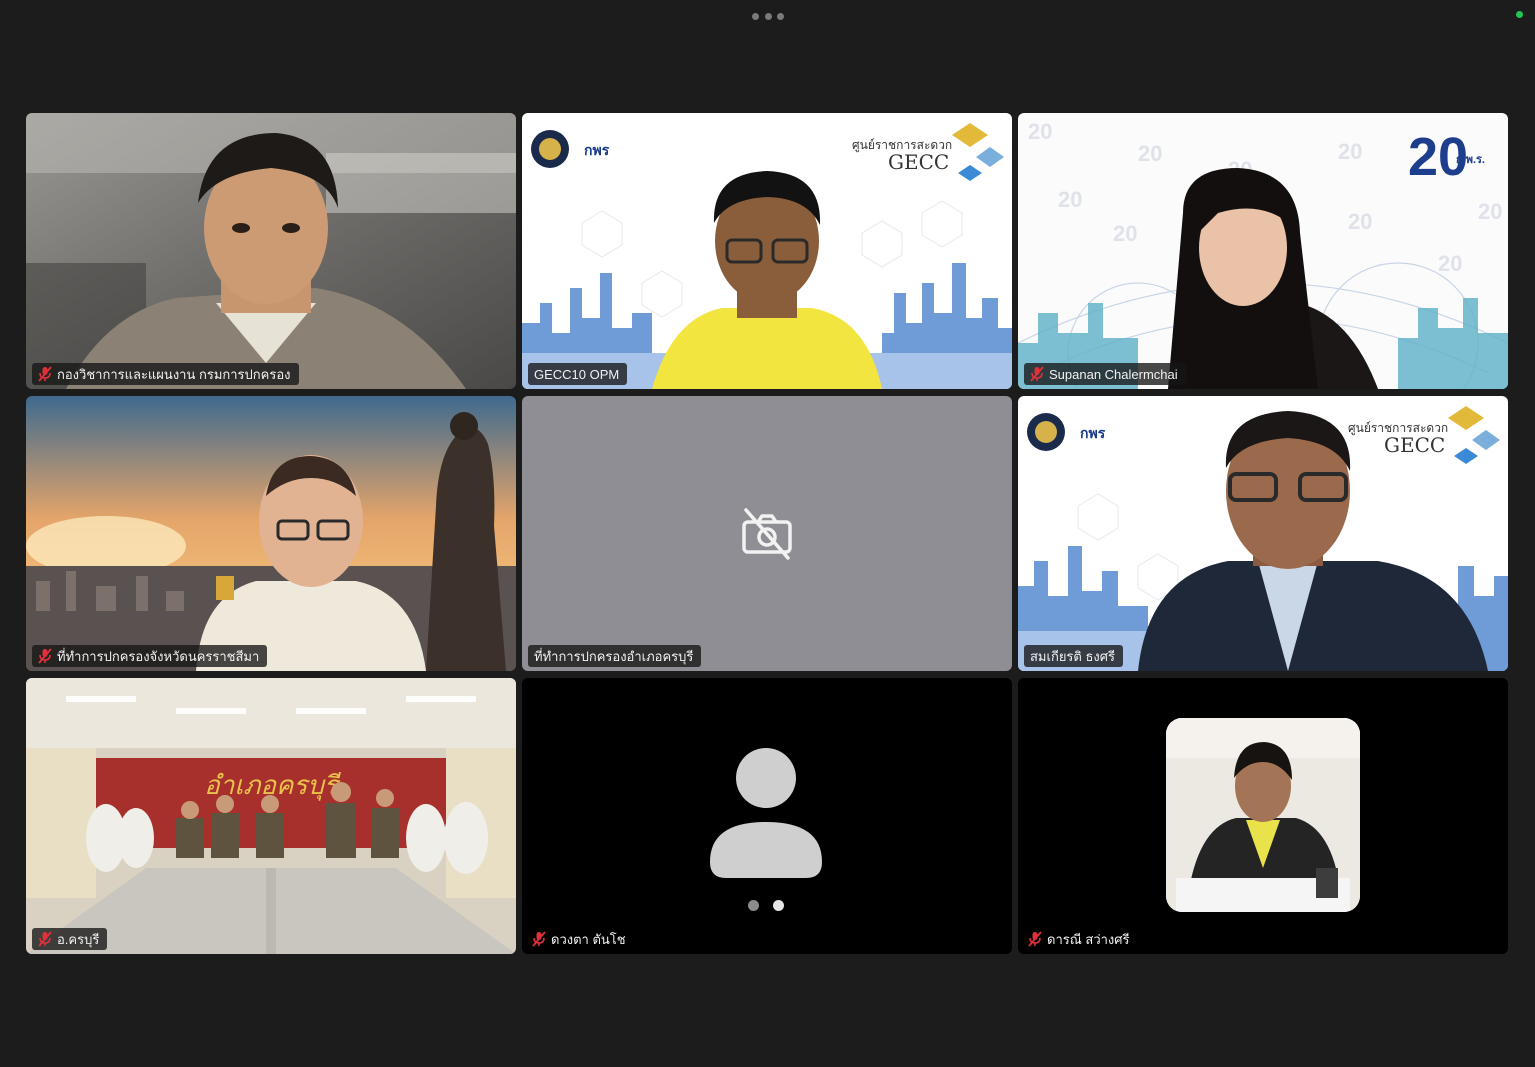 This screenshot has width=1535, height=1067. I want to click on participant-nameplate: ที่ทำการปกครองอำเภอครบุรี, so click(615, 656).